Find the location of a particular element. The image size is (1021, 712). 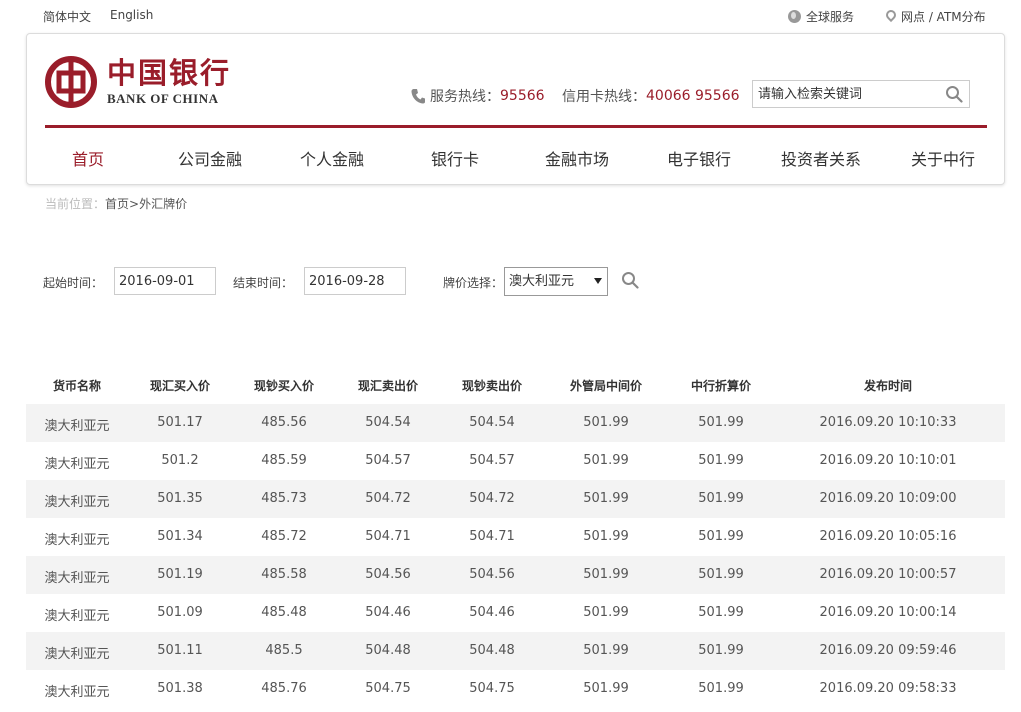

cell-cash-buying: 485.59 is located at coordinates (284, 460).